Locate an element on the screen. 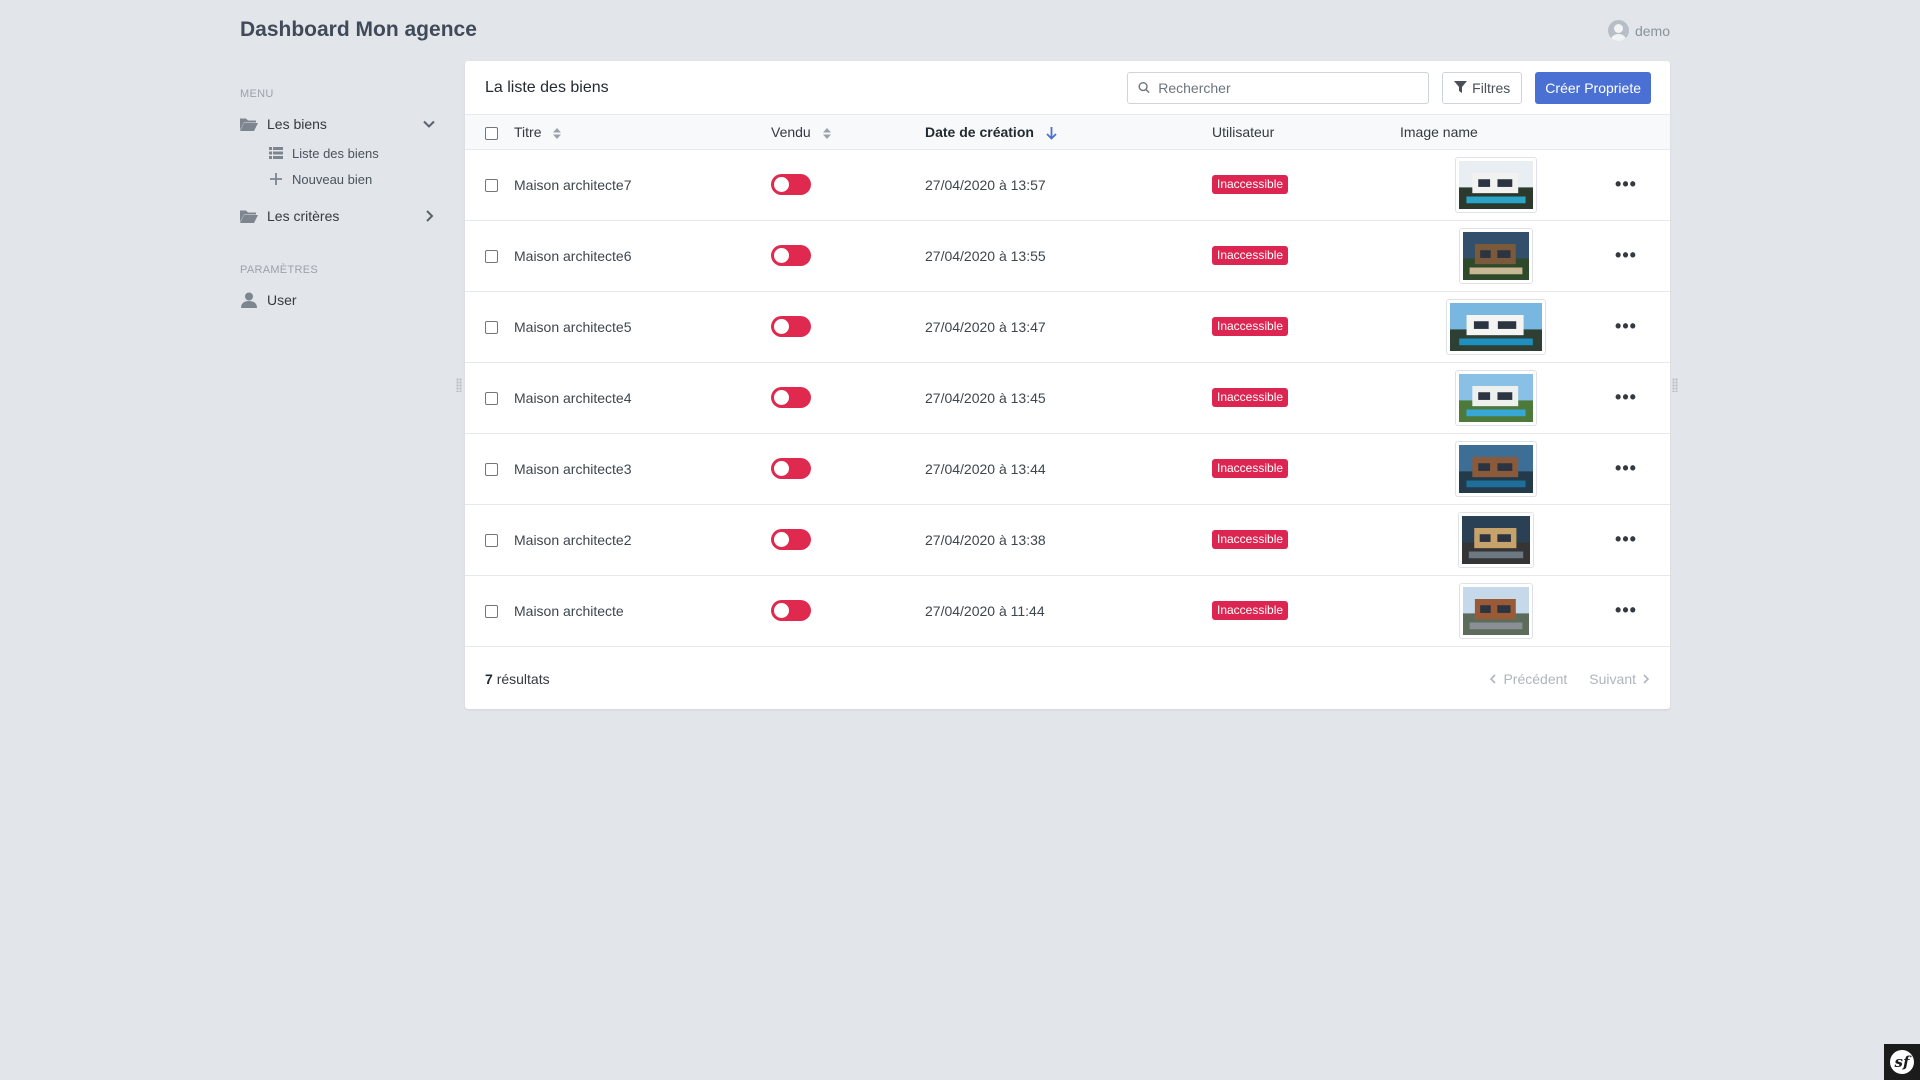 The image size is (1920, 1080). menu-section-label: MENU is located at coordinates (257, 94).